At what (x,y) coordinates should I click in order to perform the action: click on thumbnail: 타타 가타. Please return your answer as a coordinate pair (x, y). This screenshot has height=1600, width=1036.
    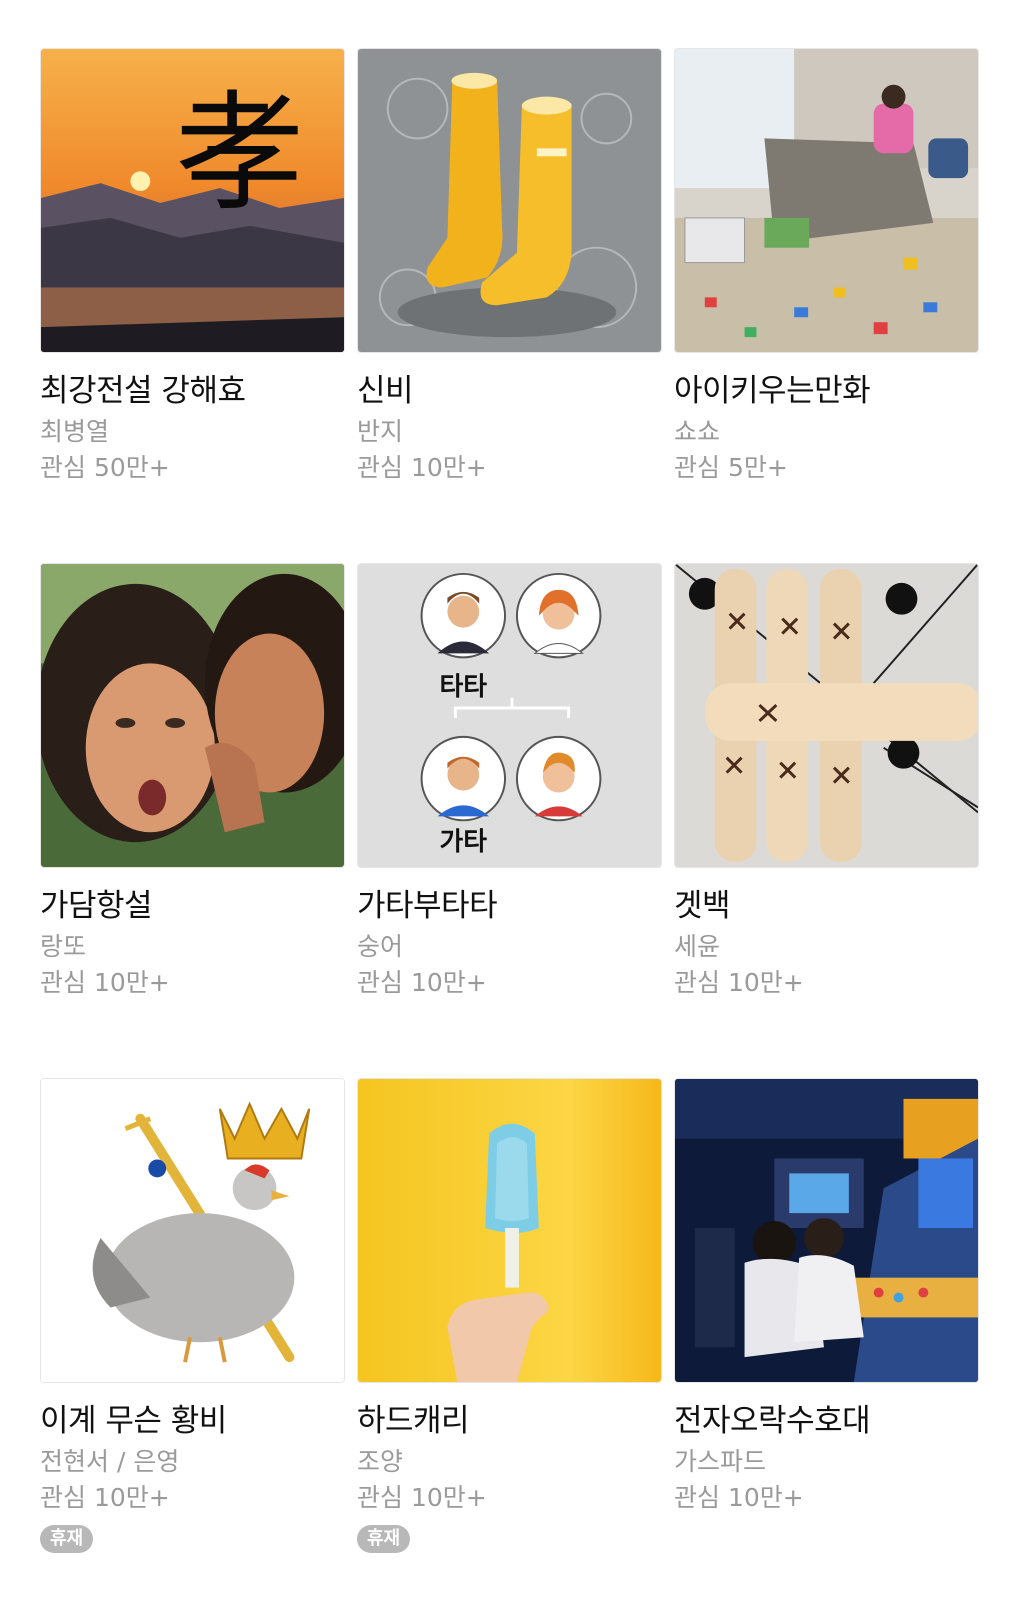
    Looking at the image, I should click on (509, 715).